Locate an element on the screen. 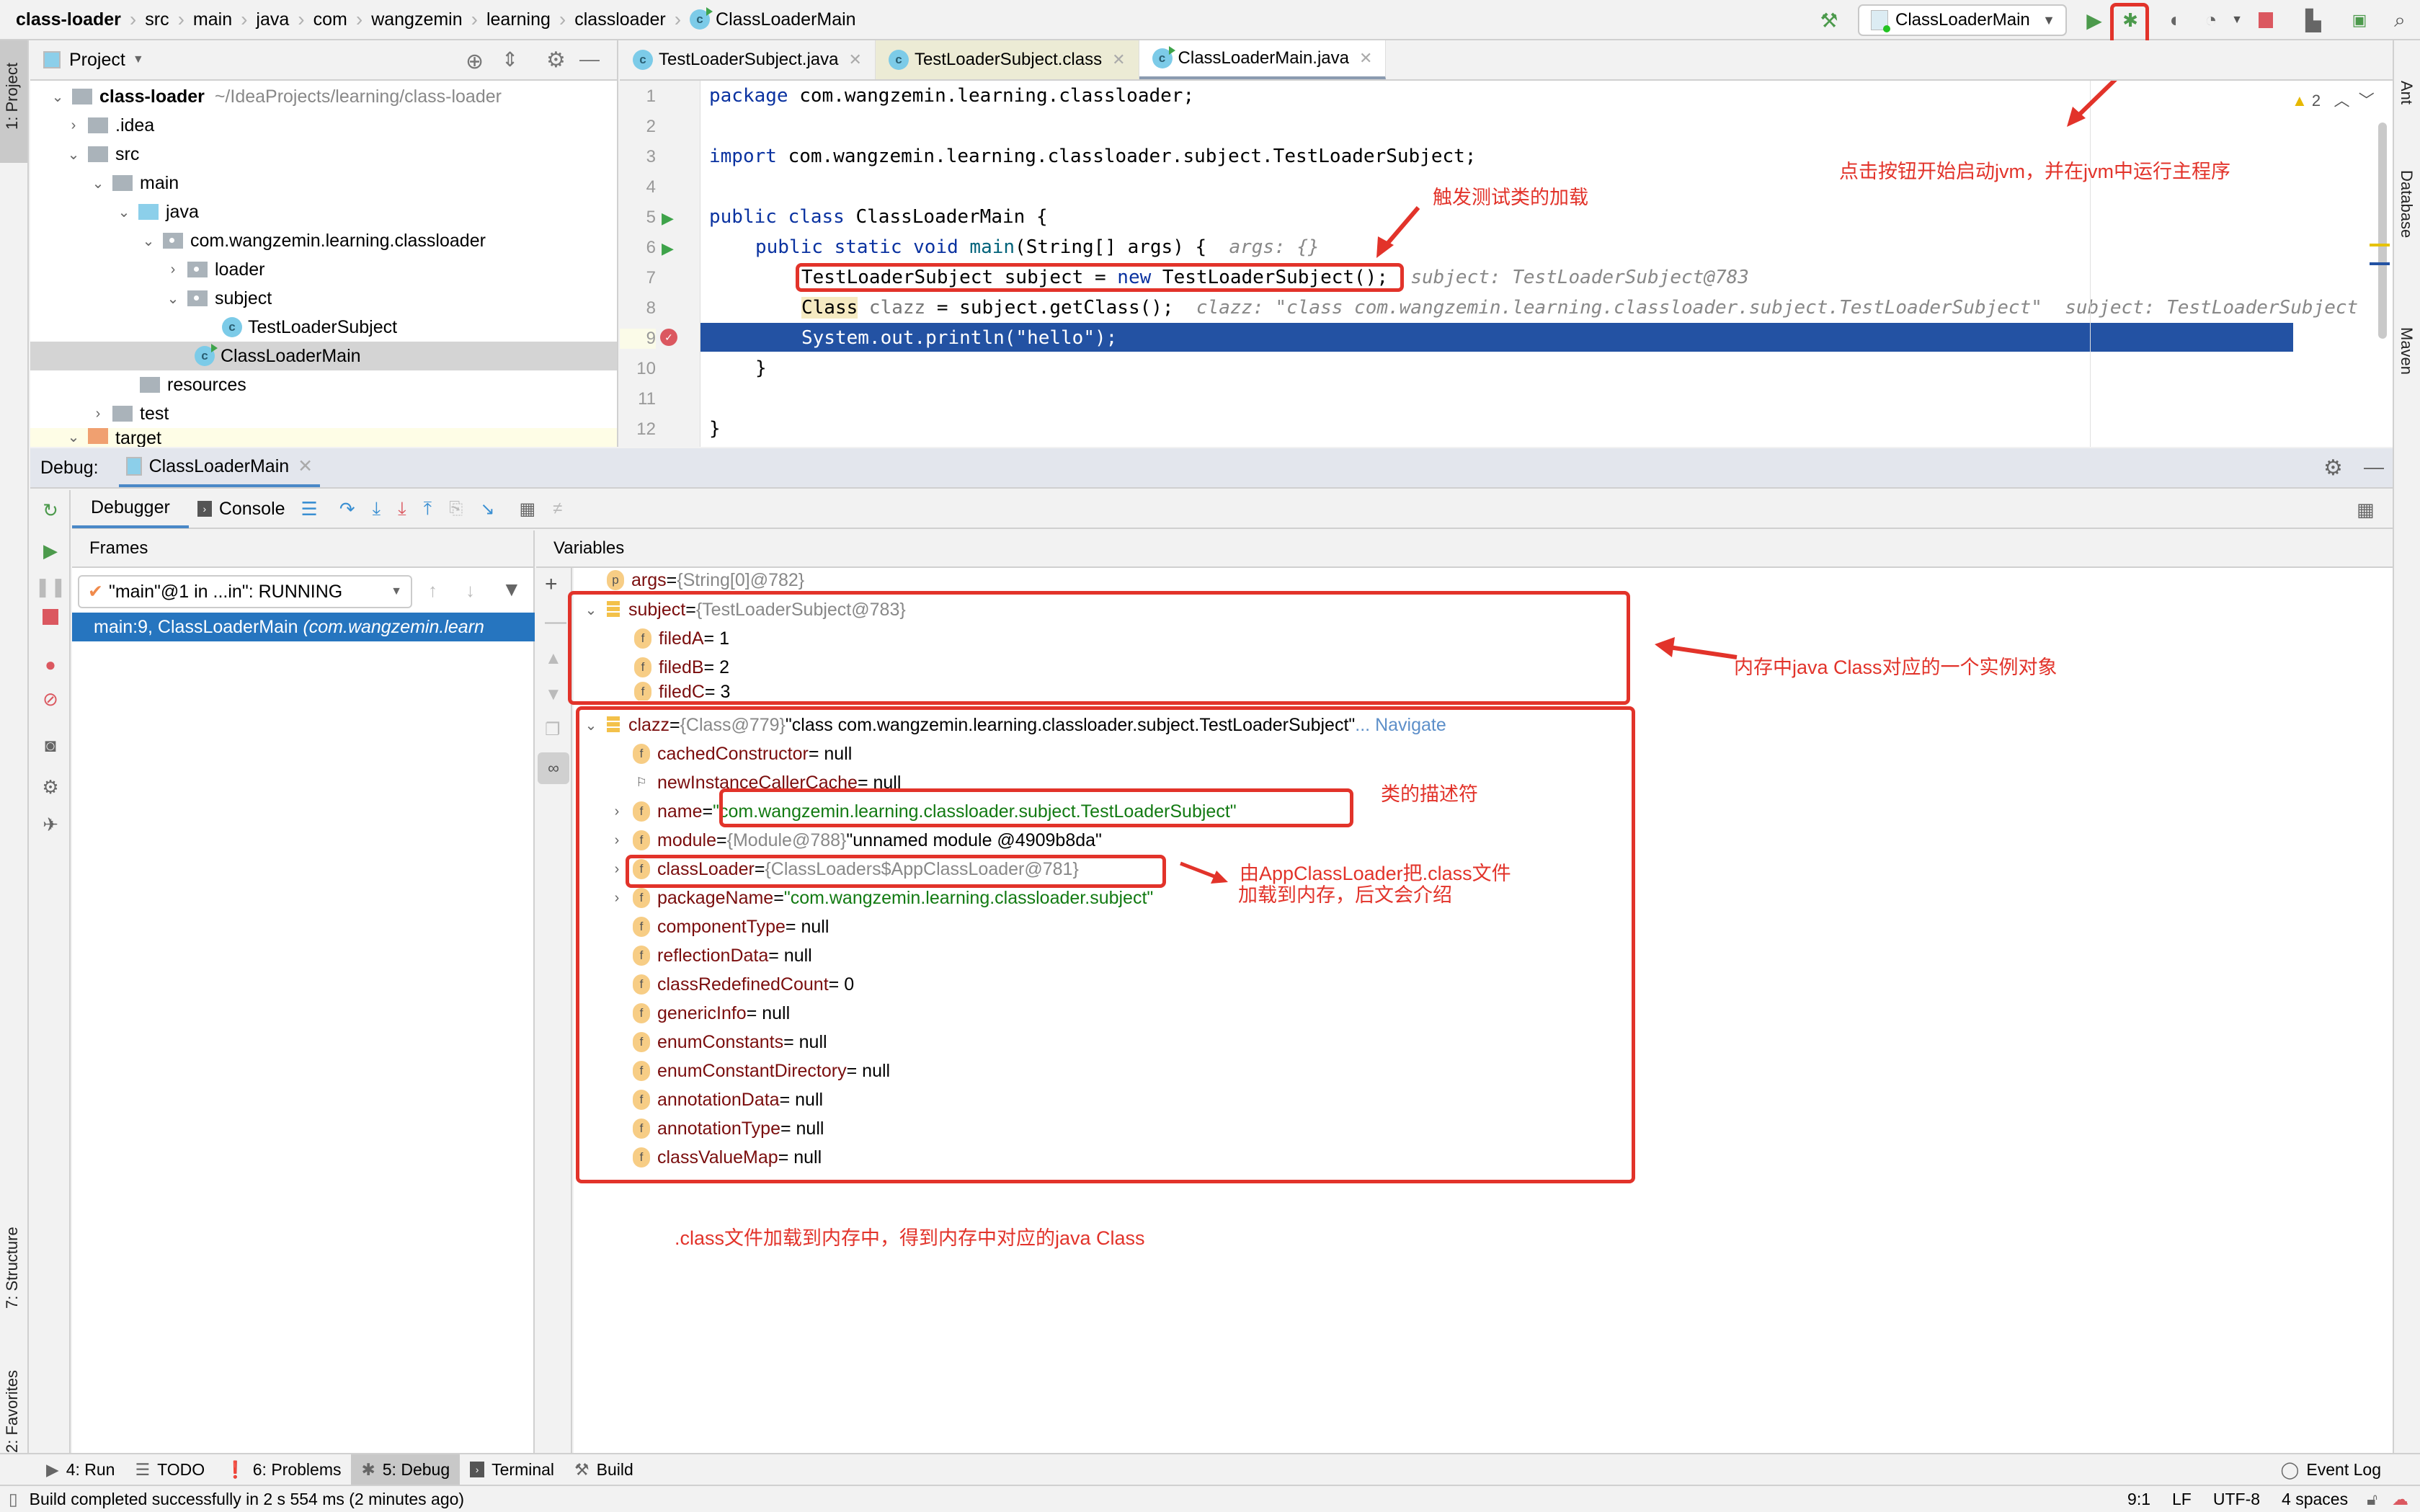  tool-window-debug: ✱ 5: Debug is located at coordinates (406, 1470).